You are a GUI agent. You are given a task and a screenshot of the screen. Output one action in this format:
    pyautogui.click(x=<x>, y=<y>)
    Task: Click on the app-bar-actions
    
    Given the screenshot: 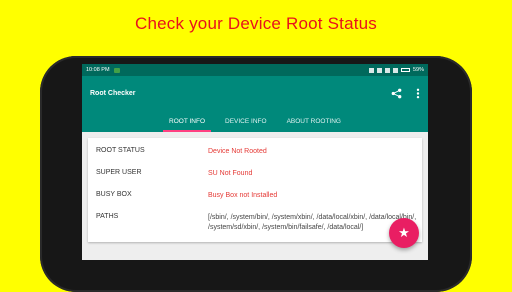 What is the action you would take?
    pyautogui.click(x=405, y=93)
    